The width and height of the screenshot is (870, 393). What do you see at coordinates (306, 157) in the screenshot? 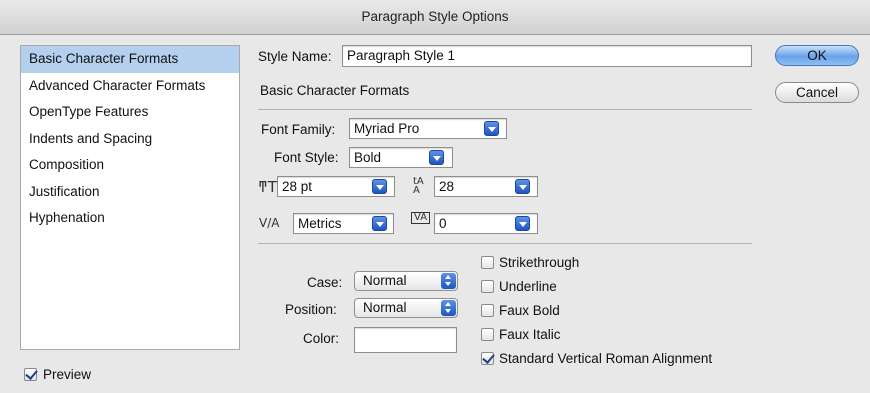
I see `font-style-label: Font Style:` at bounding box center [306, 157].